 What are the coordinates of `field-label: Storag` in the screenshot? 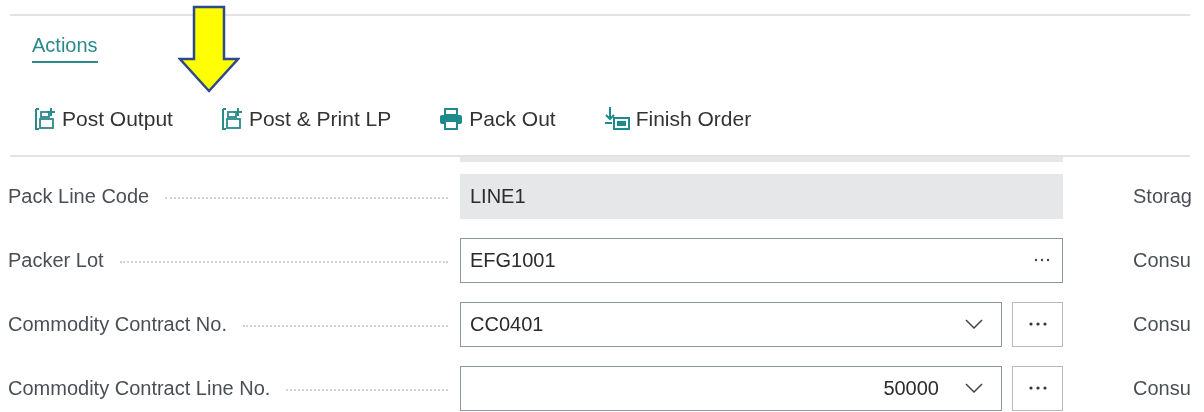 It's located at (1162, 196).